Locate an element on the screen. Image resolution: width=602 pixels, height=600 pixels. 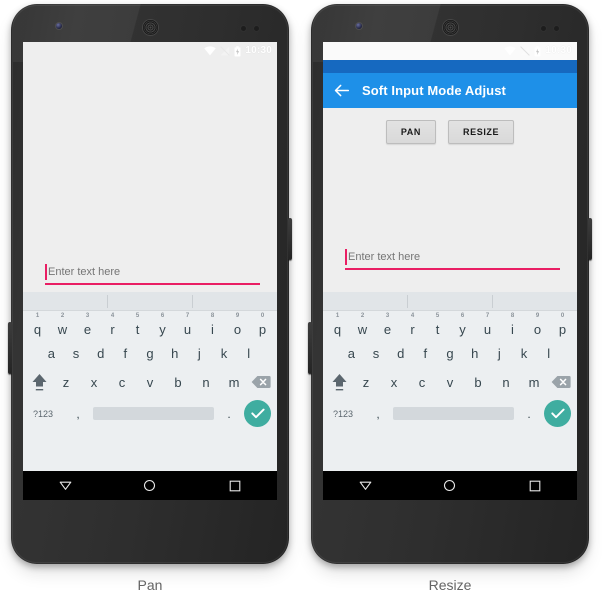
pan-button: PAN is located at coordinates (411, 132).